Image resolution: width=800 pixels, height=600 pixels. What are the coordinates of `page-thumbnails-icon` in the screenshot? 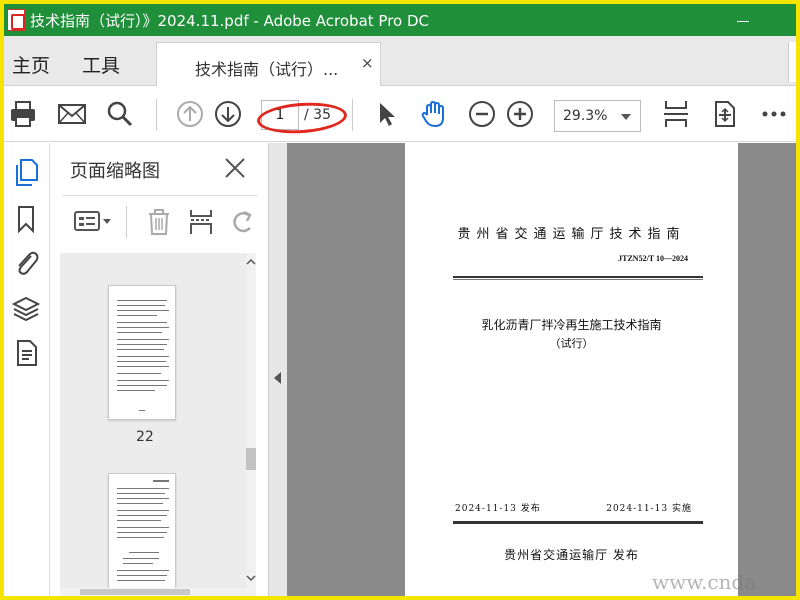 It's located at (26, 173).